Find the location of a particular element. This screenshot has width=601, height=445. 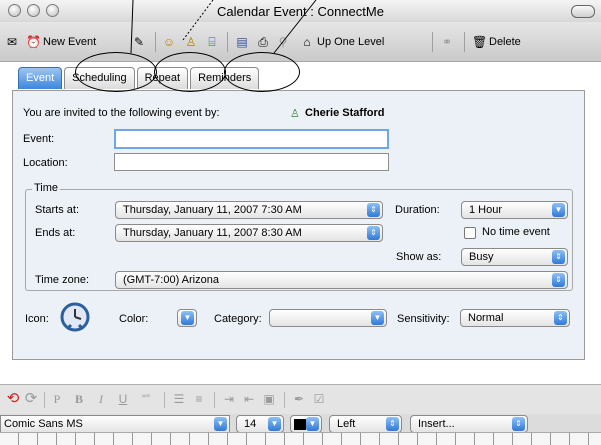

show-as-value: Busy is located at coordinates (481, 257).